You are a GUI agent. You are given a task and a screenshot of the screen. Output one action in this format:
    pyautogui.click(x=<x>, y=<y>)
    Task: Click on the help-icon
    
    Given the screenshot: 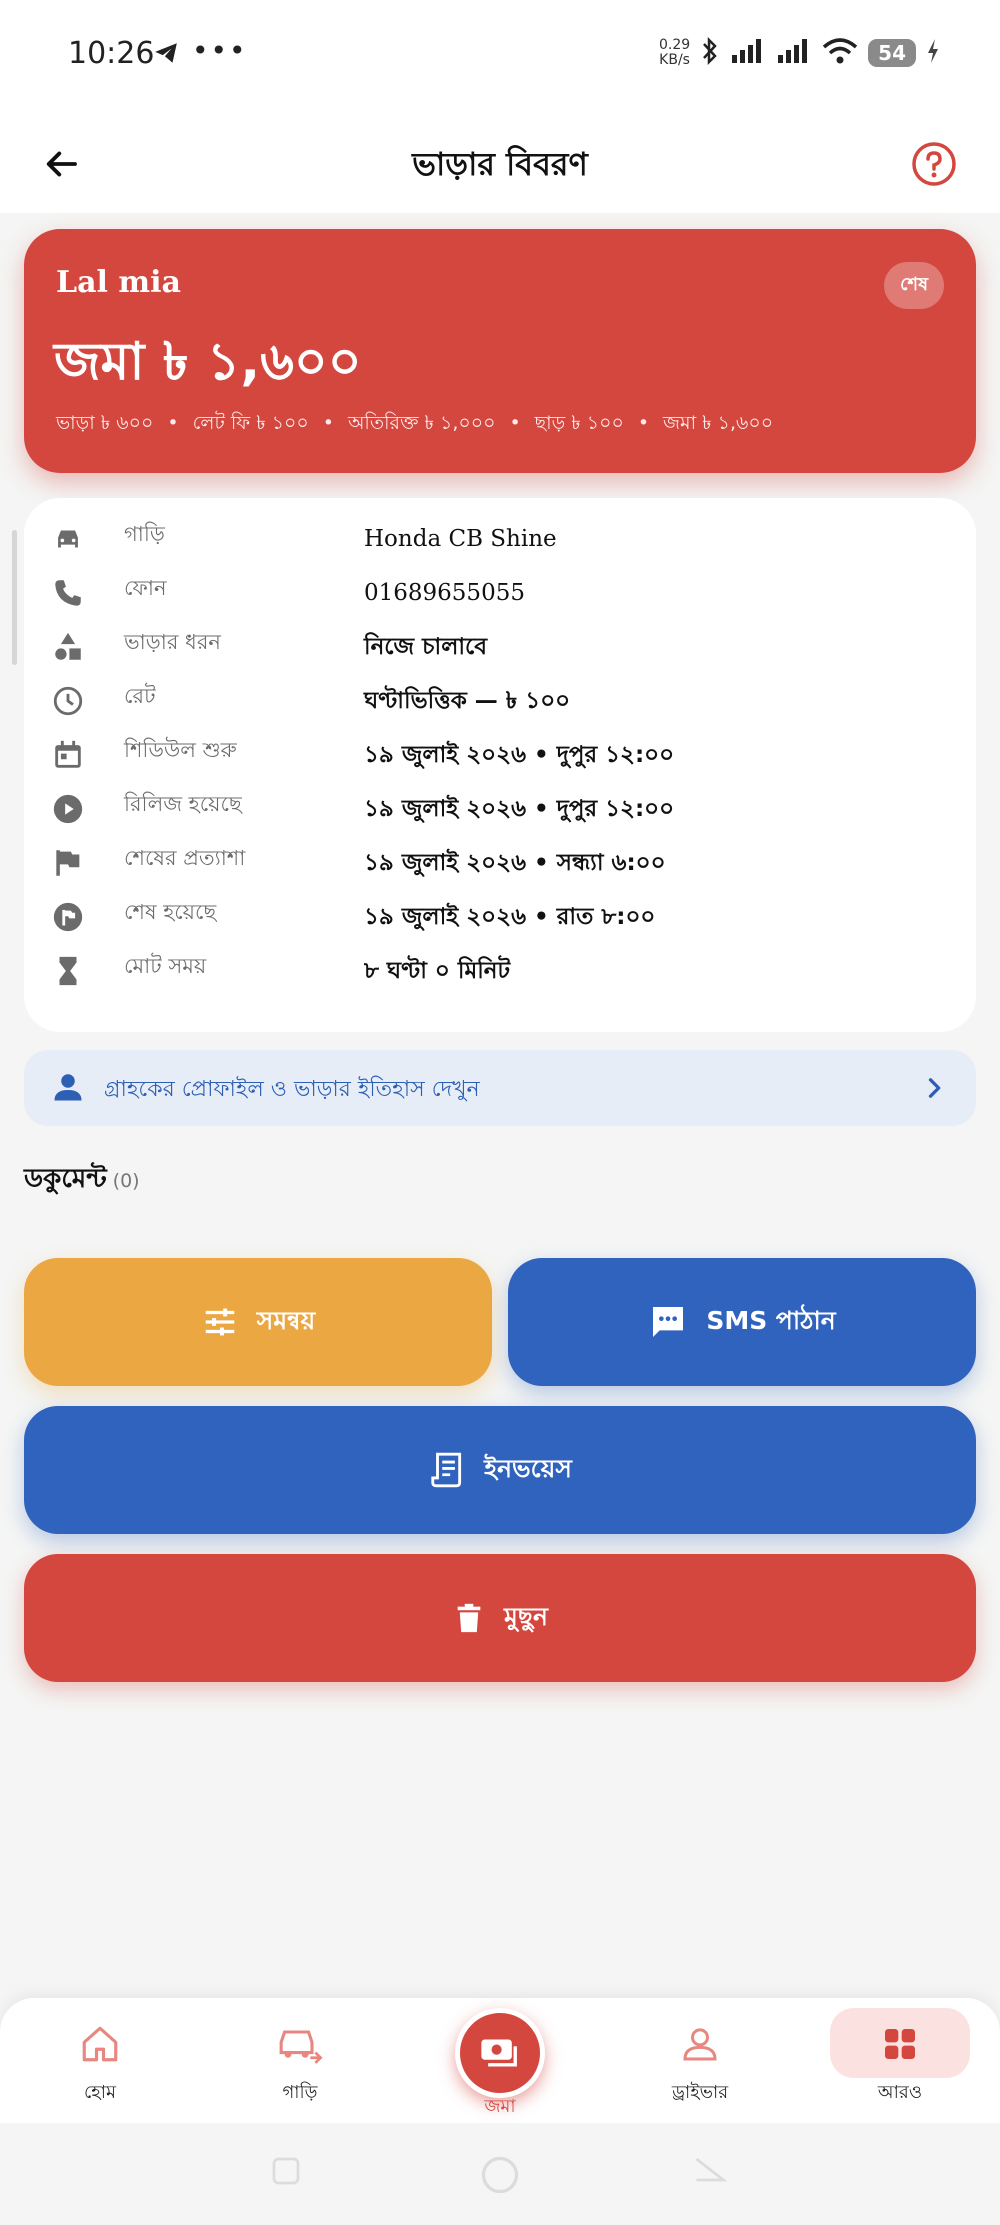 What is the action you would take?
    pyautogui.click(x=934, y=164)
    